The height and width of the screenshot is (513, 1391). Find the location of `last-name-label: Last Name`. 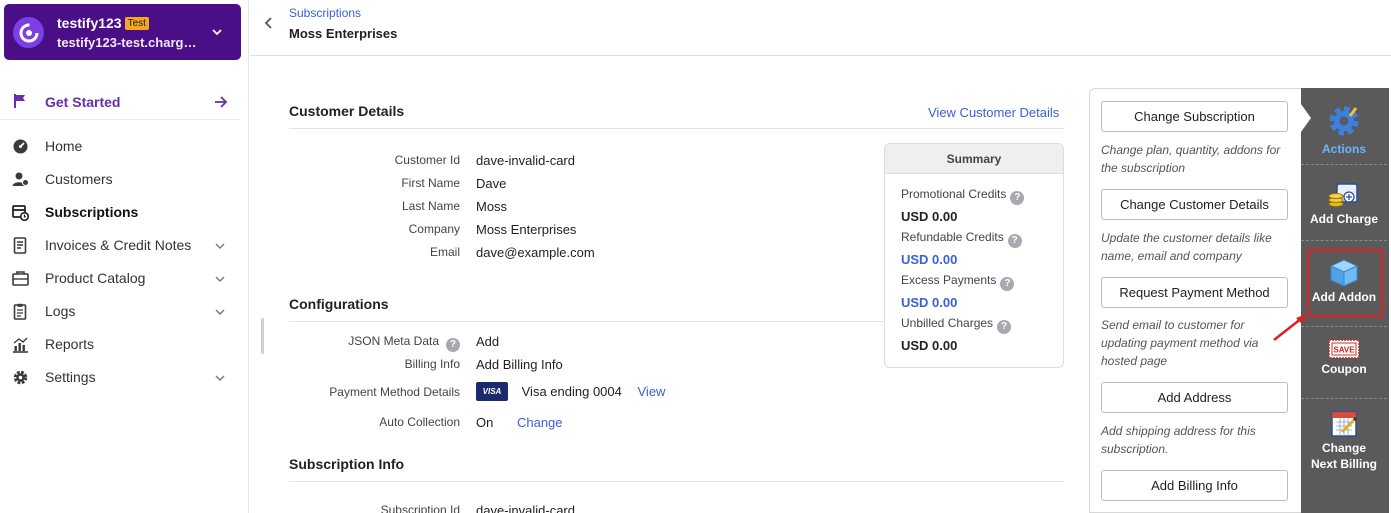

last-name-label: Last Name is located at coordinates (430, 206).